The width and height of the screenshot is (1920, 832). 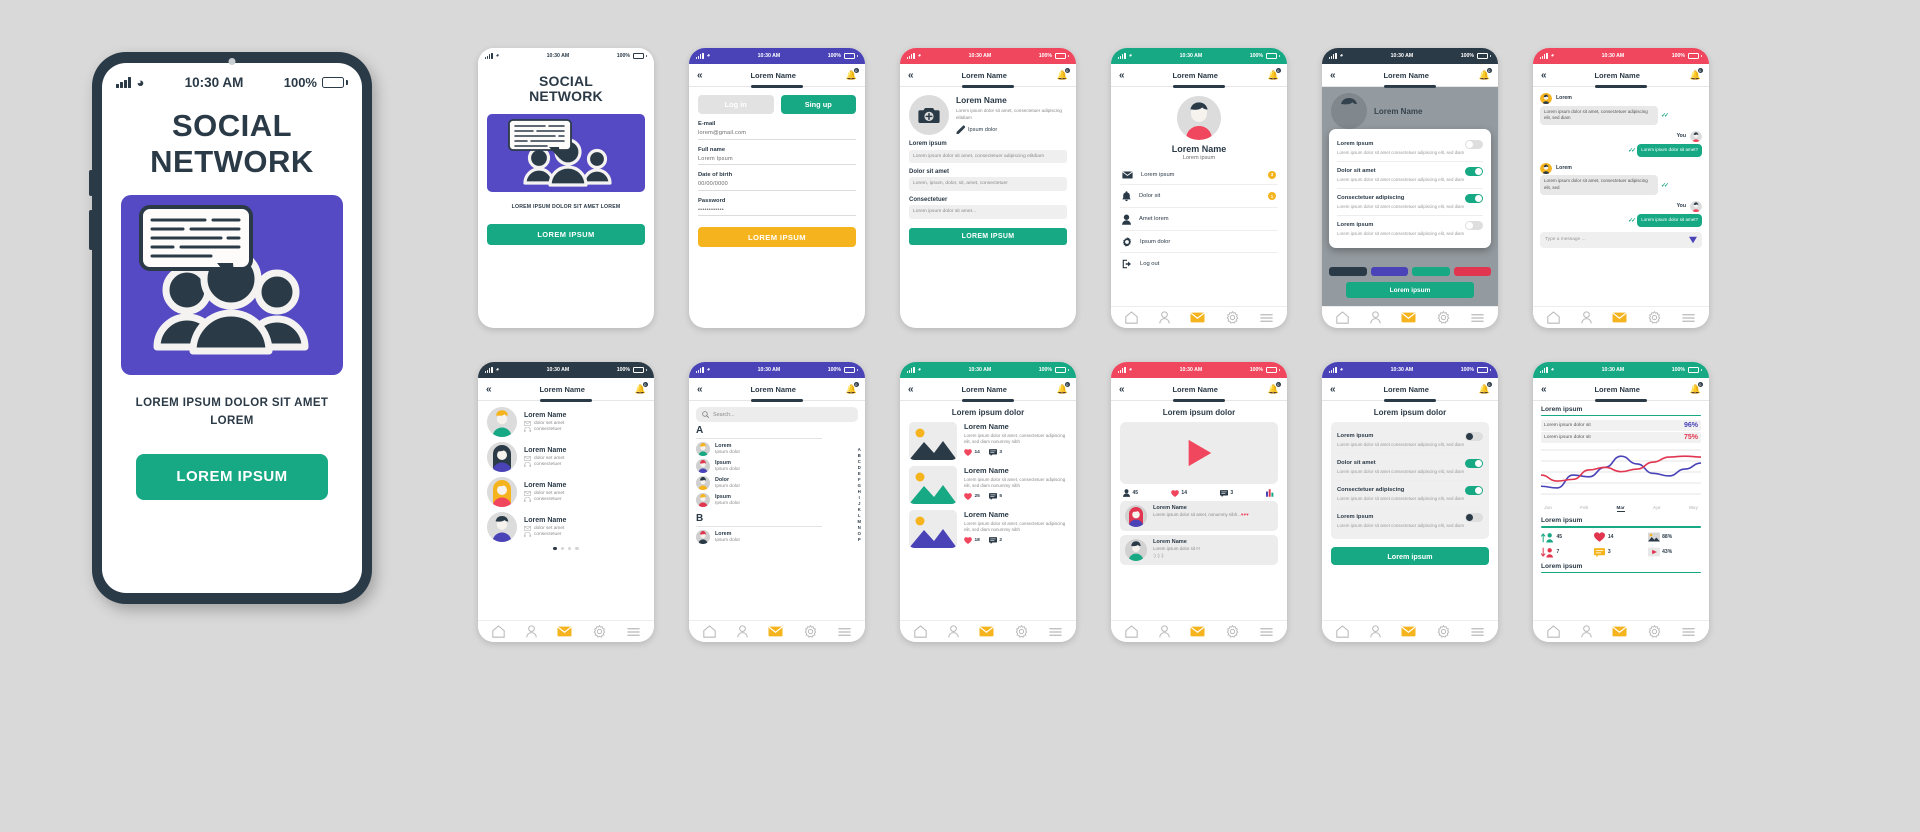 What do you see at coordinates (859, 467) in the screenshot?
I see `index-letter: D` at bounding box center [859, 467].